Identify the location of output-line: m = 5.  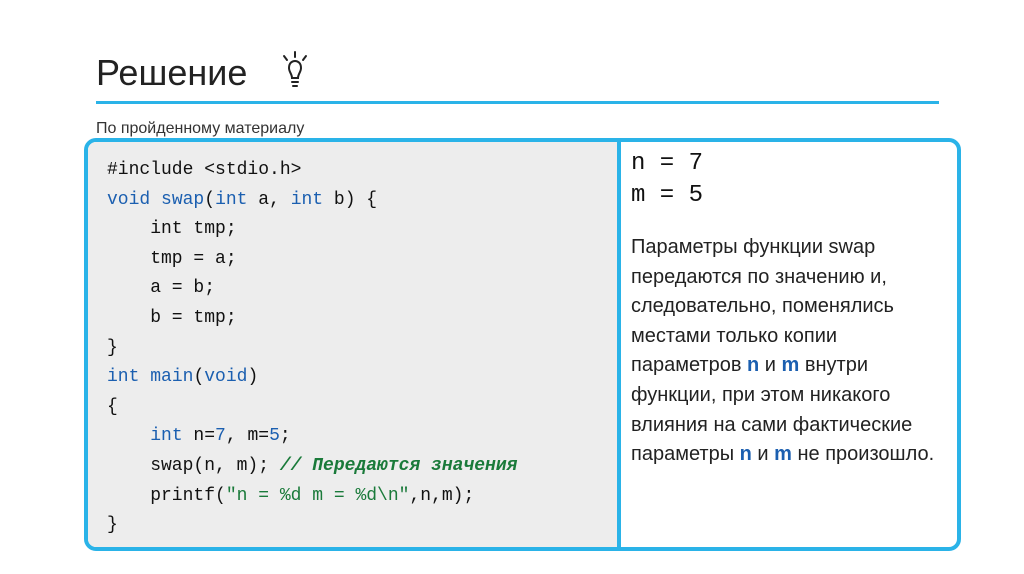
(667, 195).